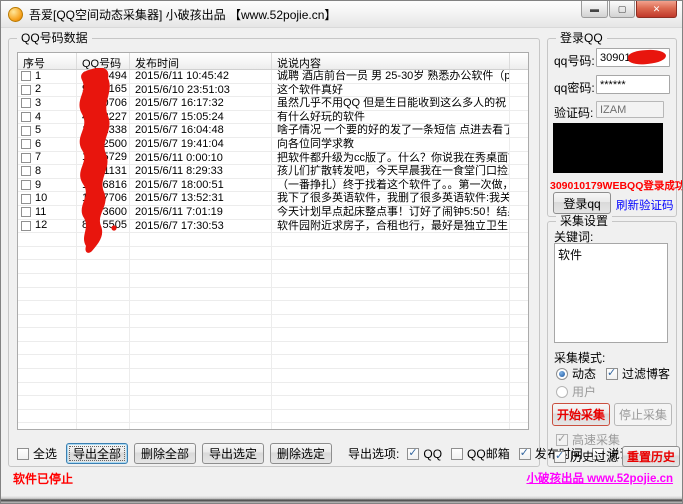 The height and width of the screenshot is (504, 683). I want to click on qq-suffix: 2227, so click(114, 116).